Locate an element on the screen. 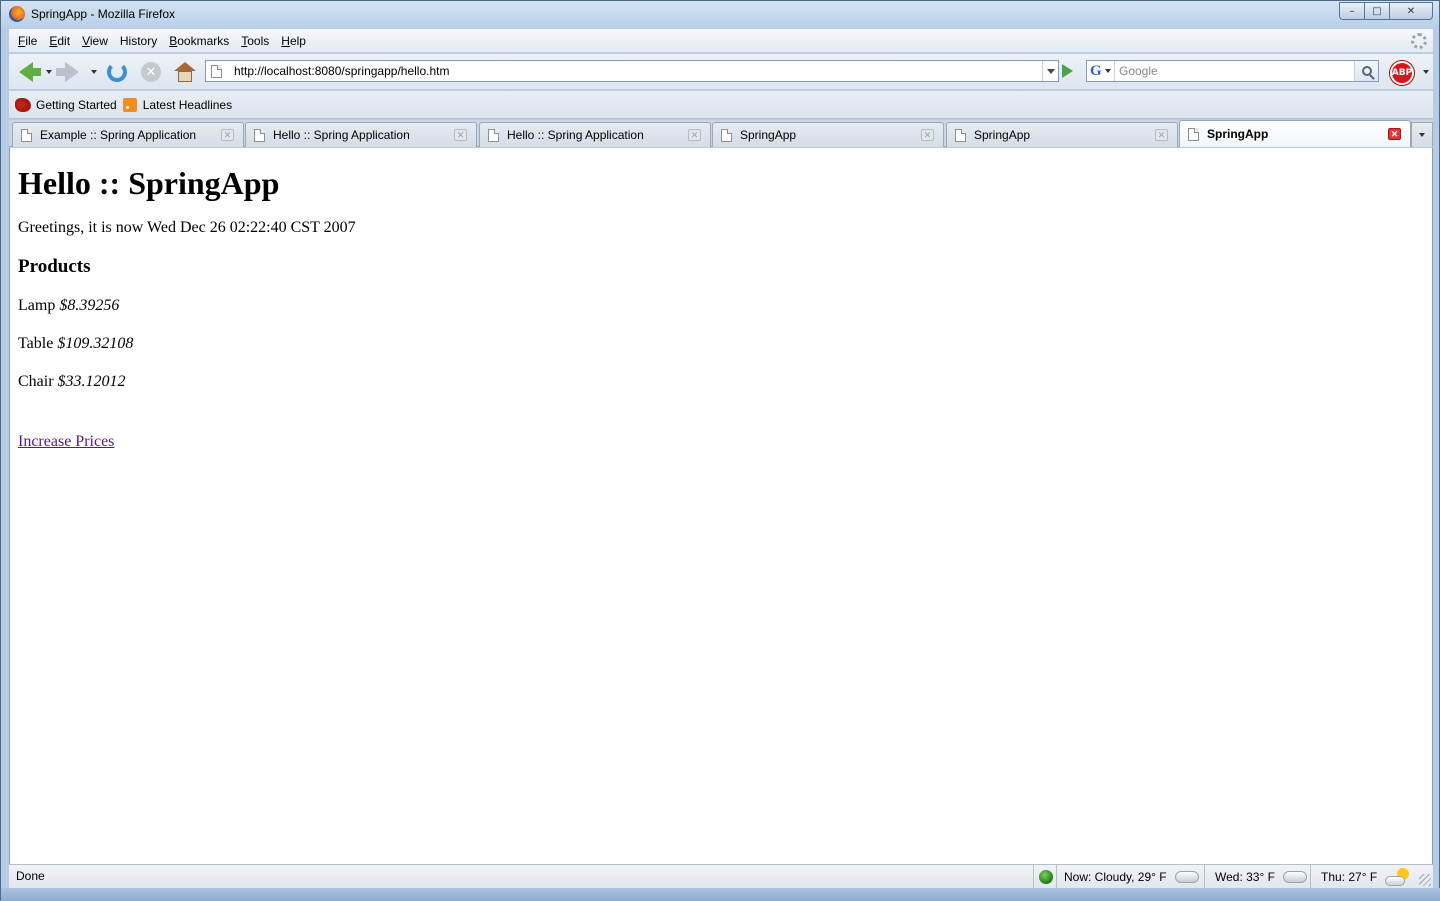  forward-button is located at coordinates (70, 72).